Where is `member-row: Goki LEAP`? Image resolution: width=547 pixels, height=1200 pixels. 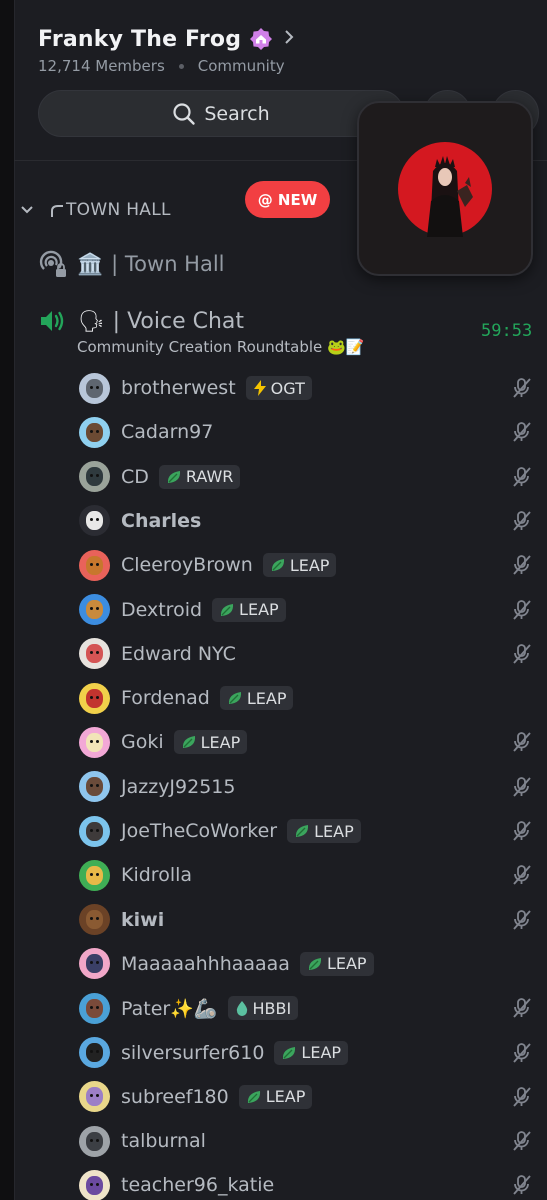 member-row: Goki LEAP is located at coordinates (309, 742).